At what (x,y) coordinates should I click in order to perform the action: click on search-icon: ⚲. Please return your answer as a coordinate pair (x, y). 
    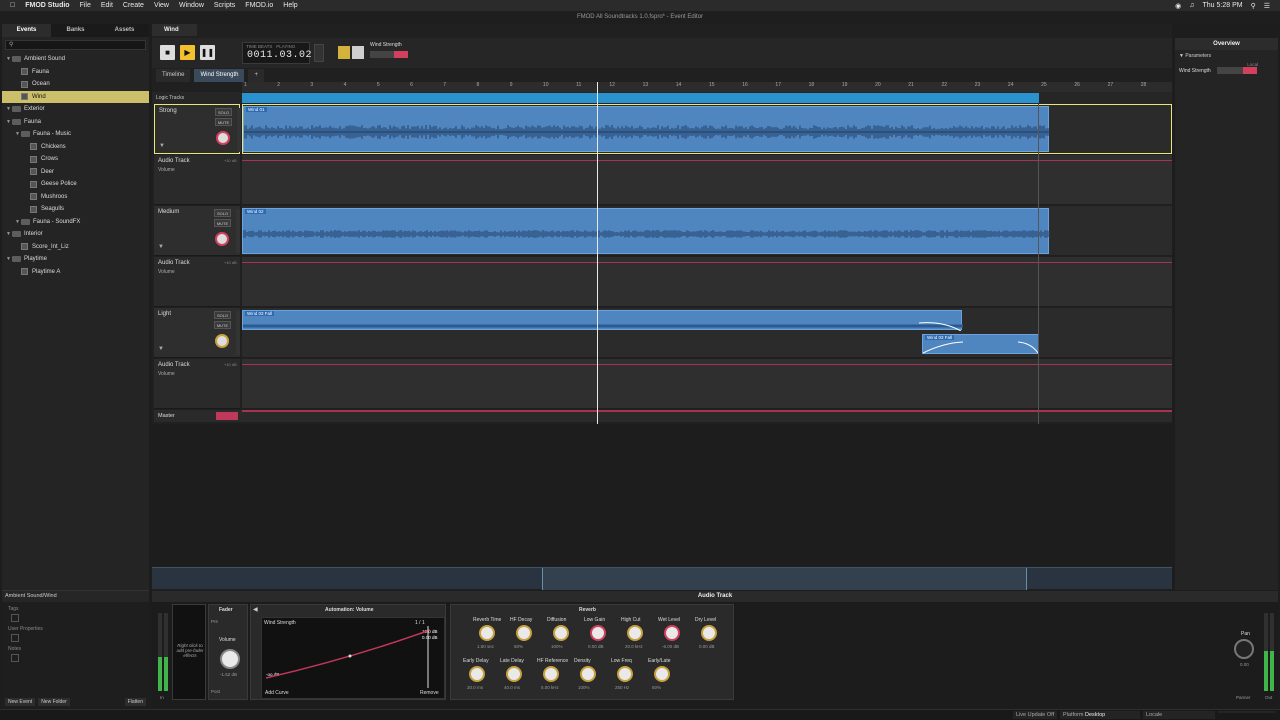
    Looking at the image, I should click on (1253, 6).